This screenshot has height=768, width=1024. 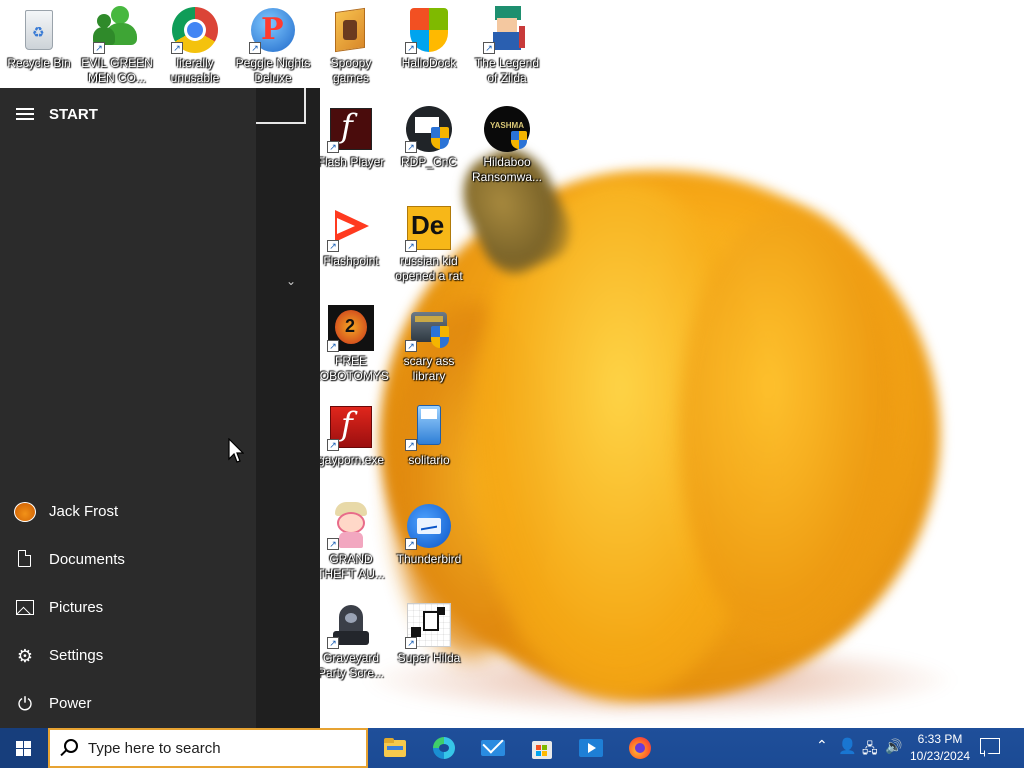 I want to click on taskbar-store, so click(x=542, y=748).